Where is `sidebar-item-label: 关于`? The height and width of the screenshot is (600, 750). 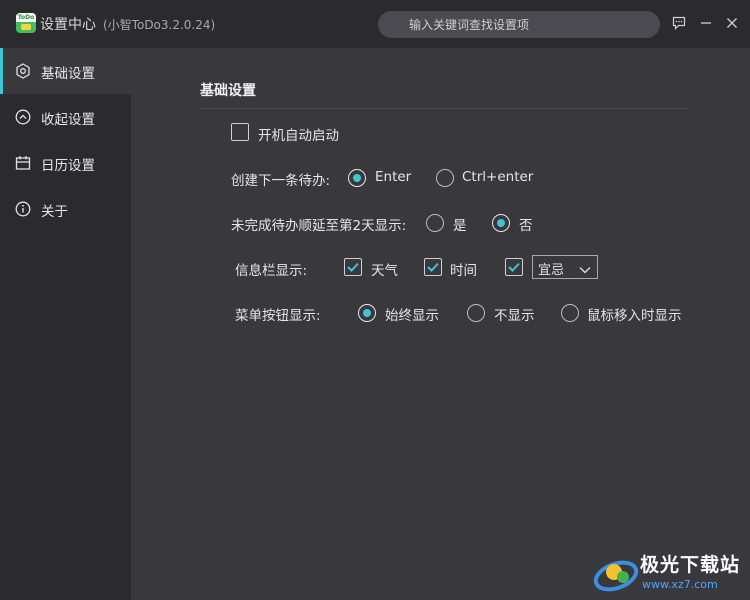 sidebar-item-label: 关于 is located at coordinates (54, 212).